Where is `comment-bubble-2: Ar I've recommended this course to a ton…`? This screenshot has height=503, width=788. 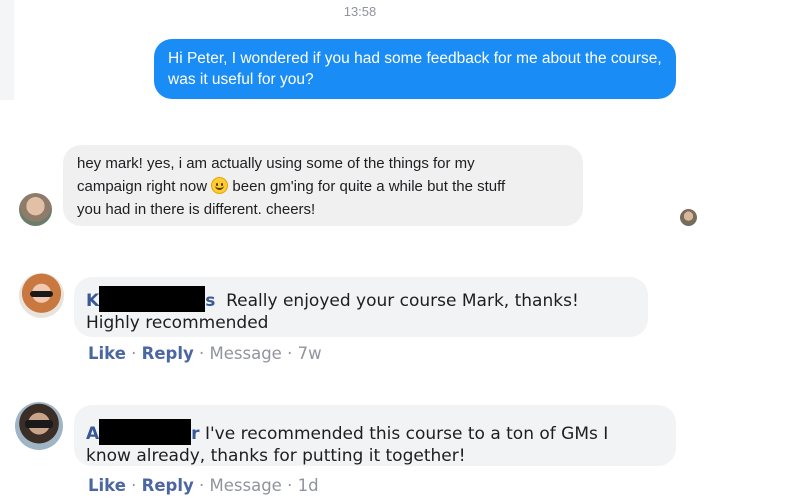
comment-bubble-2: Ar I've recommended this course to a ton… is located at coordinates (375, 435).